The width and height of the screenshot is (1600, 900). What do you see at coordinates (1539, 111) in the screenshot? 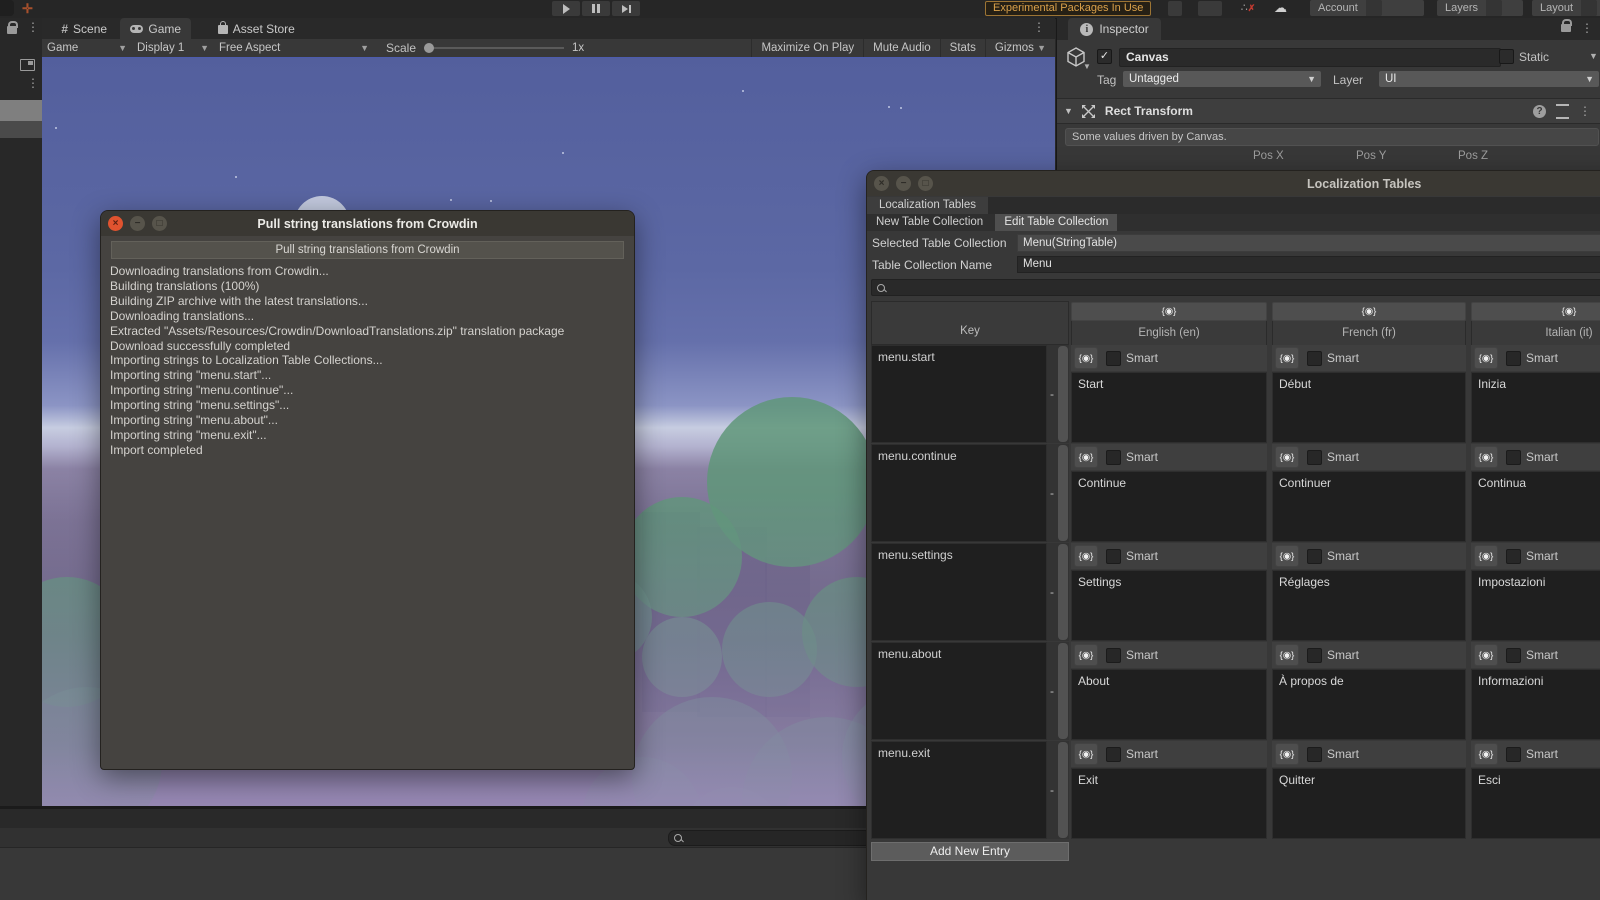
I see `help-icon: ?` at bounding box center [1539, 111].